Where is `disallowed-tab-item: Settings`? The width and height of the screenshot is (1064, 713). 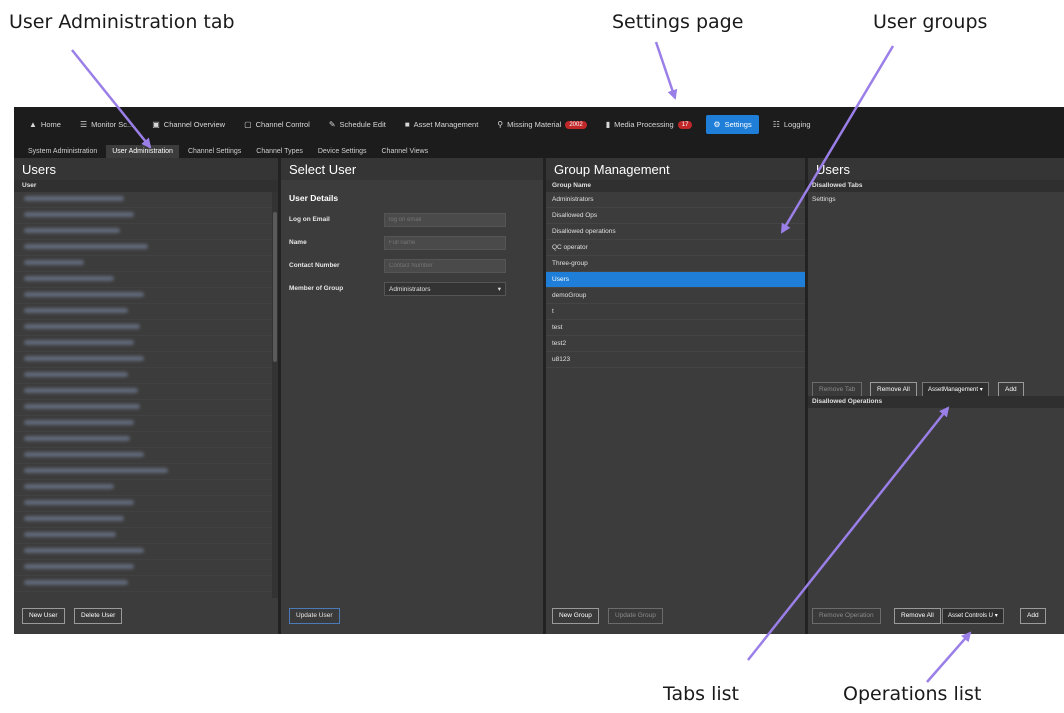
disallowed-tab-item: Settings is located at coordinates (936, 199).